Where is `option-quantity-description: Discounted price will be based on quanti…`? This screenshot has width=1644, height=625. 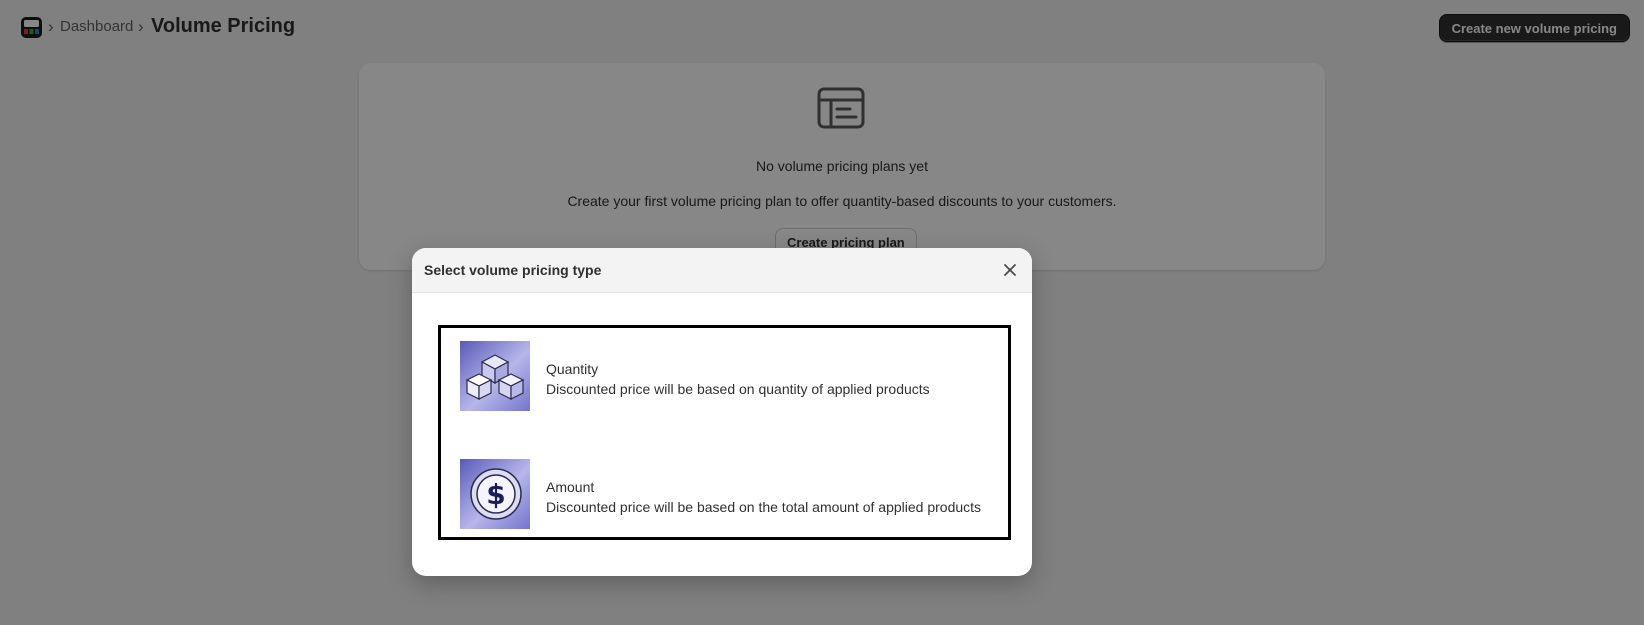 option-quantity-description: Discounted price will be based on quanti… is located at coordinates (738, 389).